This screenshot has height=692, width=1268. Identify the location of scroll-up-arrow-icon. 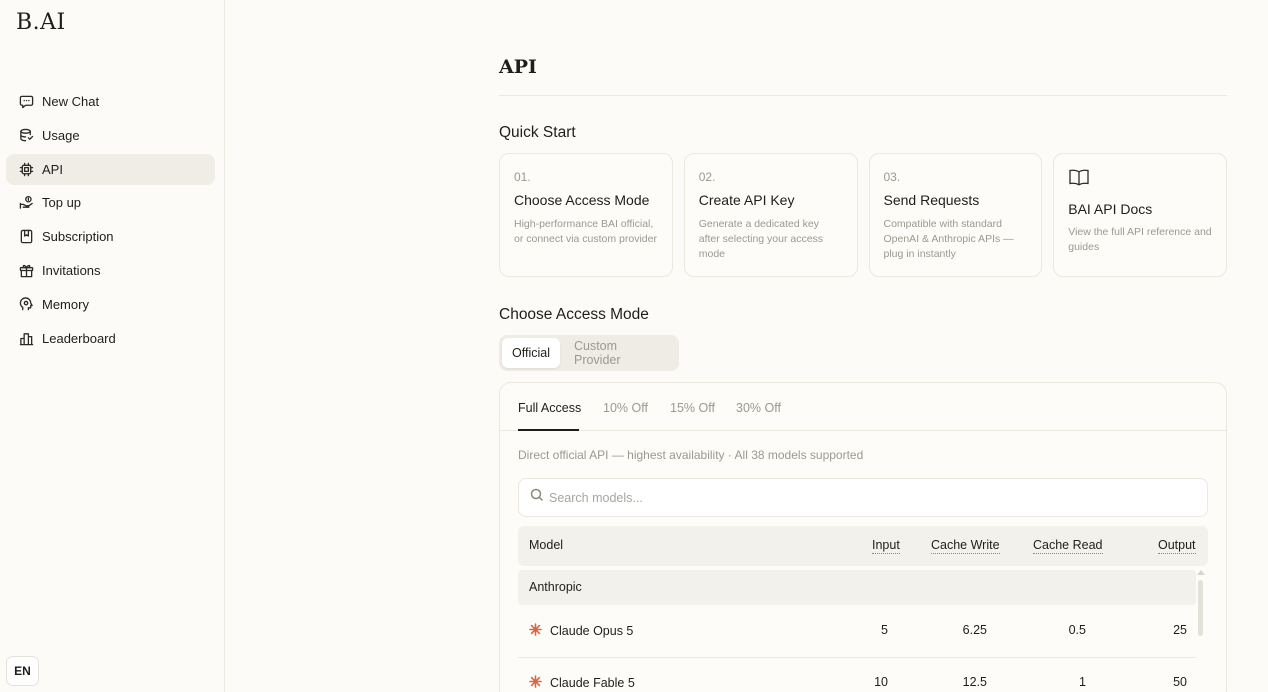
(1201, 572).